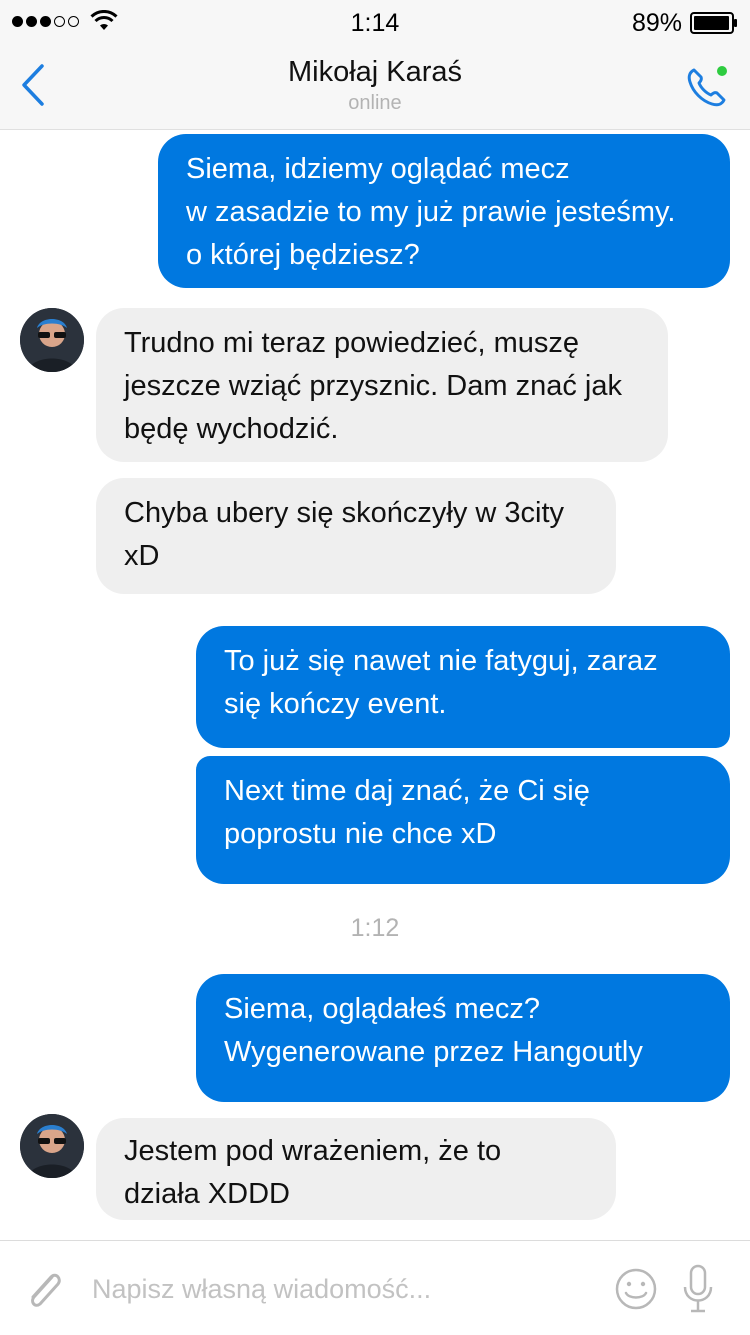 This screenshot has width=750, height=1335. What do you see at coordinates (382, 1009) in the screenshot?
I see `message-line: Siema, oglądałeś mecz?` at bounding box center [382, 1009].